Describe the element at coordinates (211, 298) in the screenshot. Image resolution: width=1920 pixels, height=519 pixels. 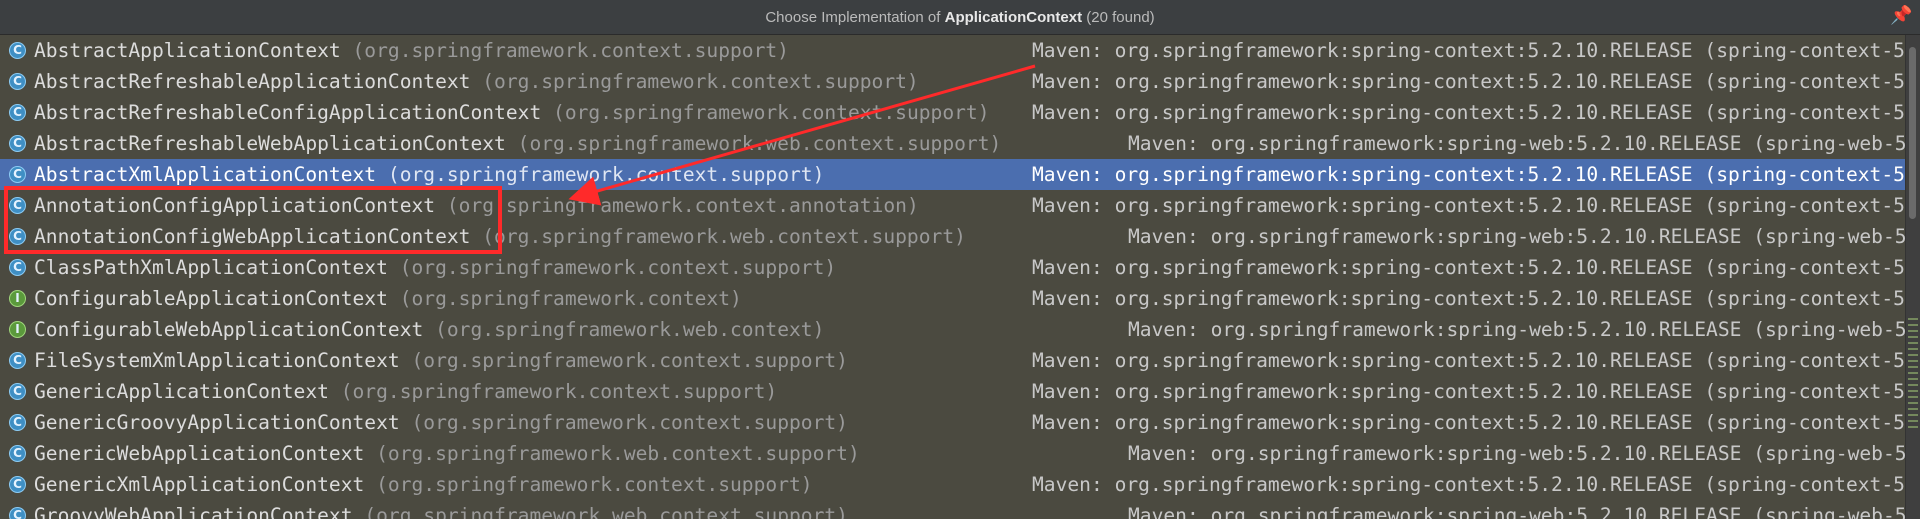
I see `class-name: ConfigurableApplicationContext` at that location.